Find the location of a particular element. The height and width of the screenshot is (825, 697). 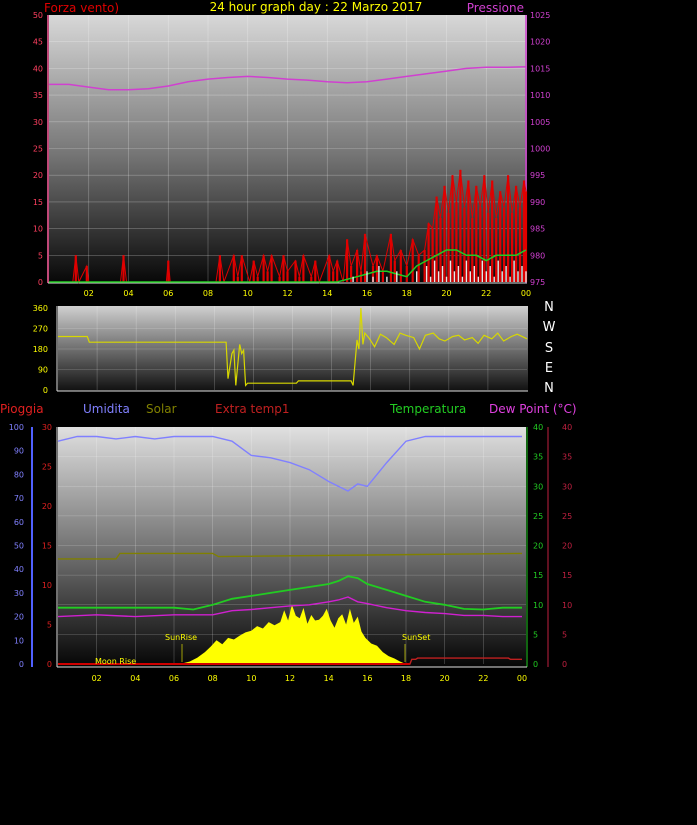

temperature-tick-label: 20 is located at coordinates (538, 546).